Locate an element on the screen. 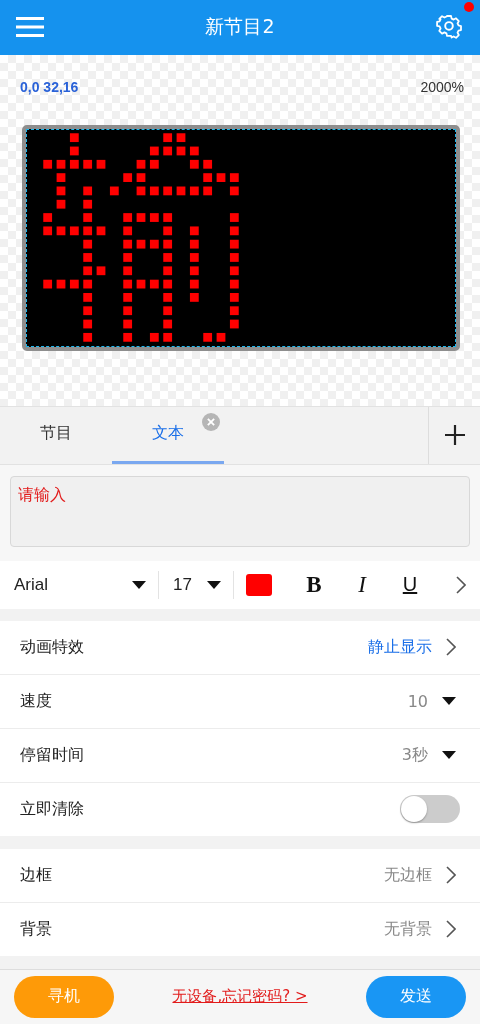 The image size is (480, 1024). setting-label: 边框 is located at coordinates (36, 875).